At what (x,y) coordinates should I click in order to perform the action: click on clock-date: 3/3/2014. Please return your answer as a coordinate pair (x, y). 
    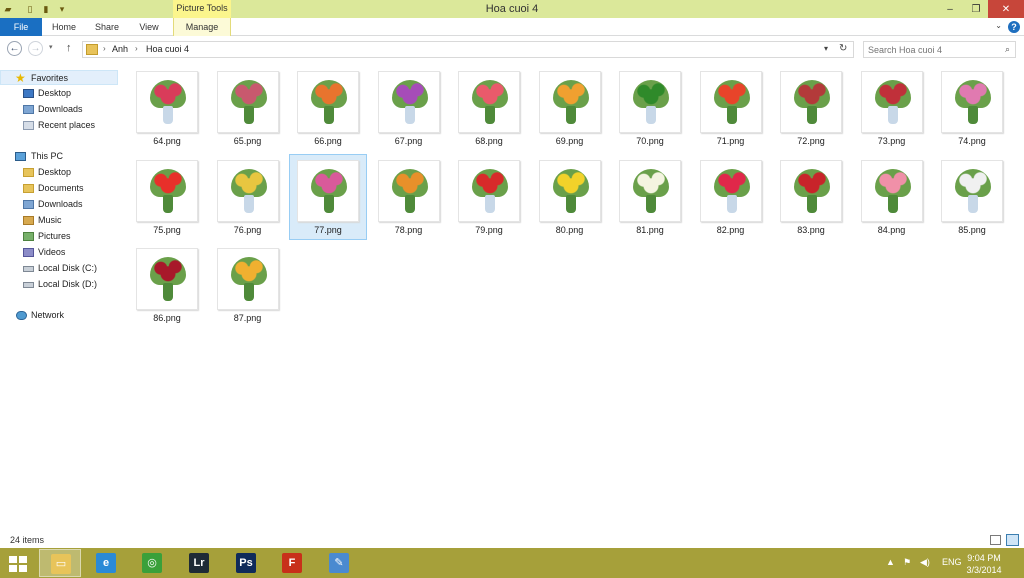
    Looking at the image, I should click on (984, 570).